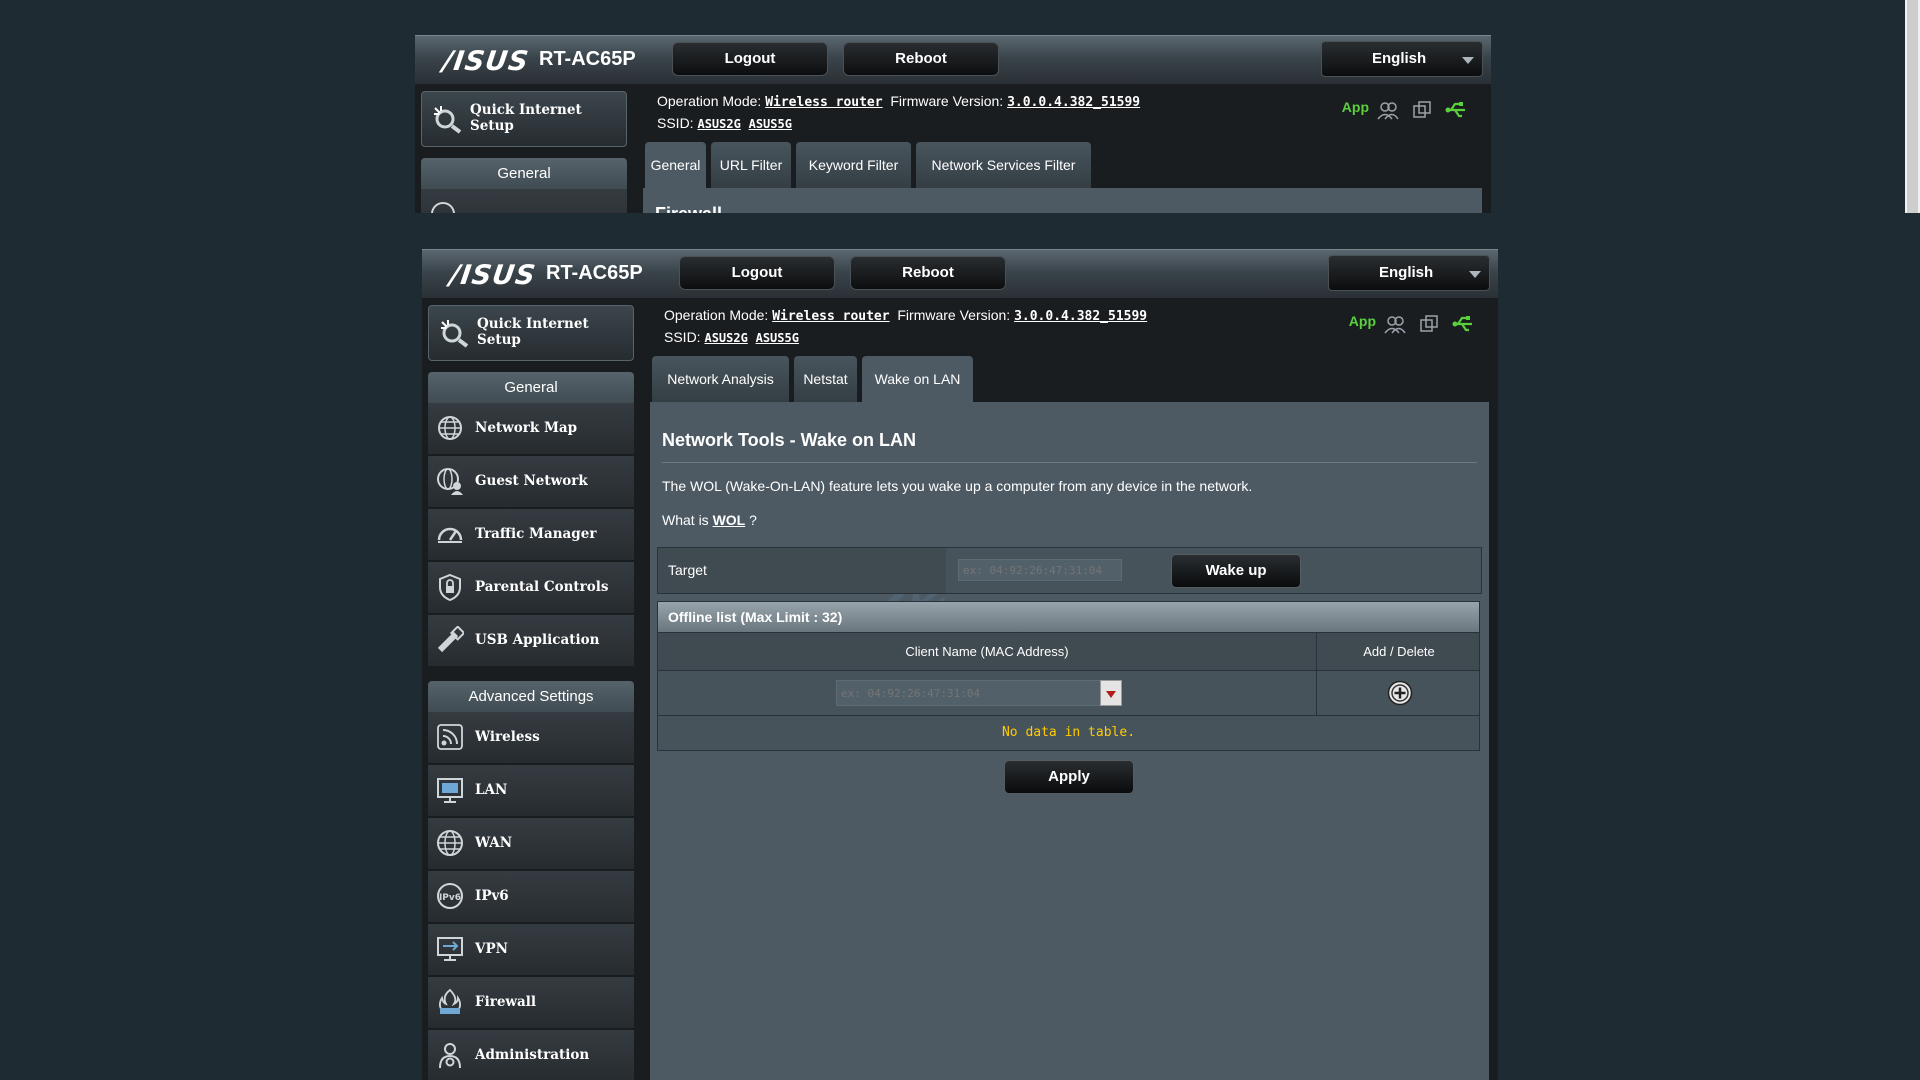  I want to click on sidebar-item-parental-controls: Parental Controls, so click(531, 588).